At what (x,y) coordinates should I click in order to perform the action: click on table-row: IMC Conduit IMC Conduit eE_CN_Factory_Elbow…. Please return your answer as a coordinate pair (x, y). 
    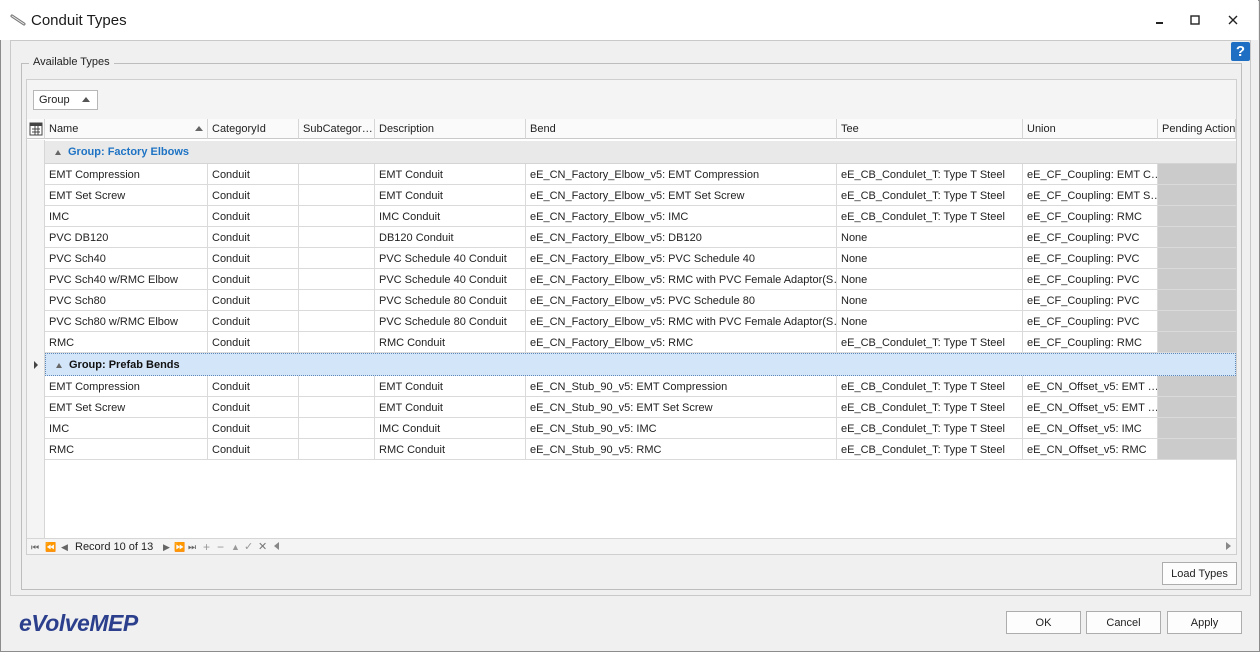
    Looking at the image, I should click on (640, 216).